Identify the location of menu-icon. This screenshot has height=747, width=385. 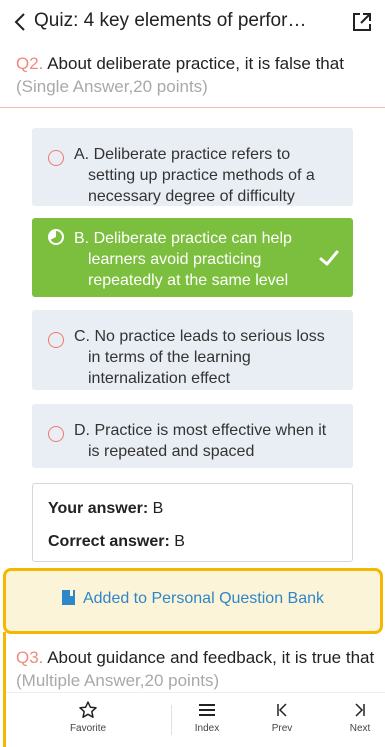
(207, 710).